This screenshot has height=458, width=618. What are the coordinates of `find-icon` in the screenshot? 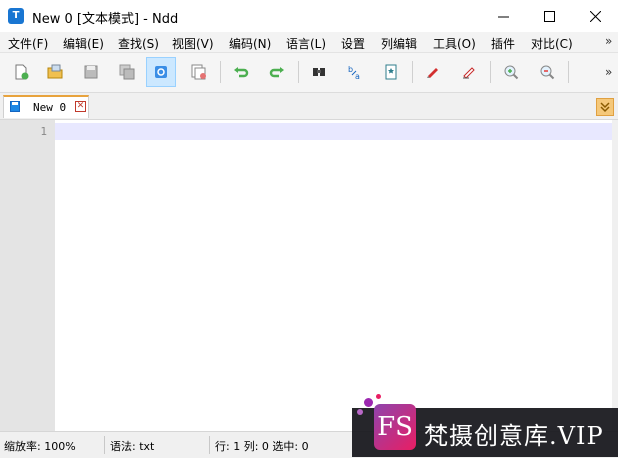 It's located at (319, 72).